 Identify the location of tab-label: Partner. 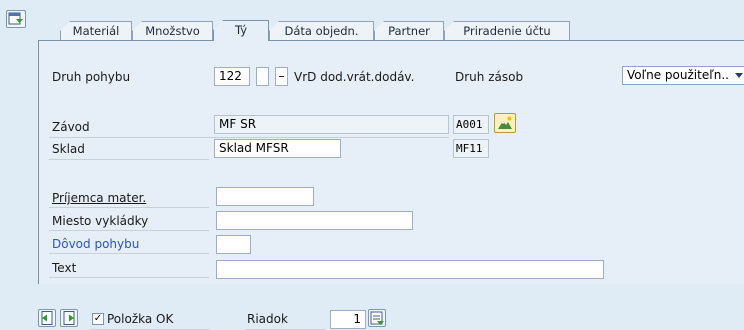
(409, 31).